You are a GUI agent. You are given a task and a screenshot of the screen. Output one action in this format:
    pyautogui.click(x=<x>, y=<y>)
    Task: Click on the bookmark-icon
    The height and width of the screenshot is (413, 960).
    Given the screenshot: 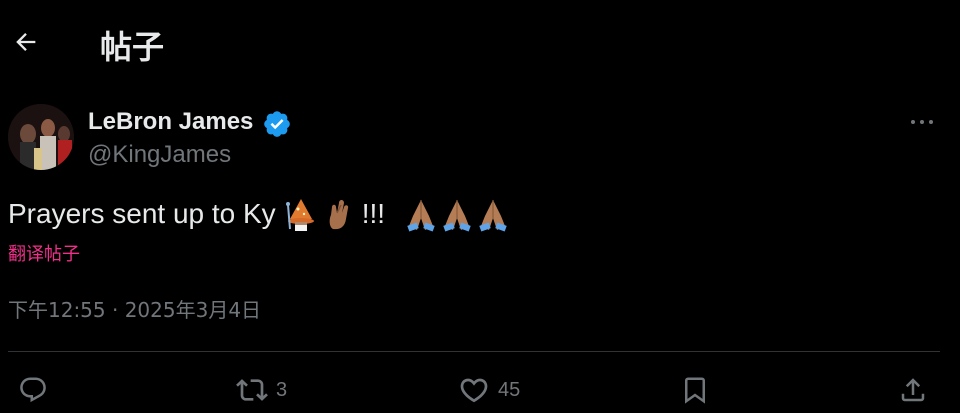 What is the action you would take?
    pyautogui.click(x=695, y=390)
    